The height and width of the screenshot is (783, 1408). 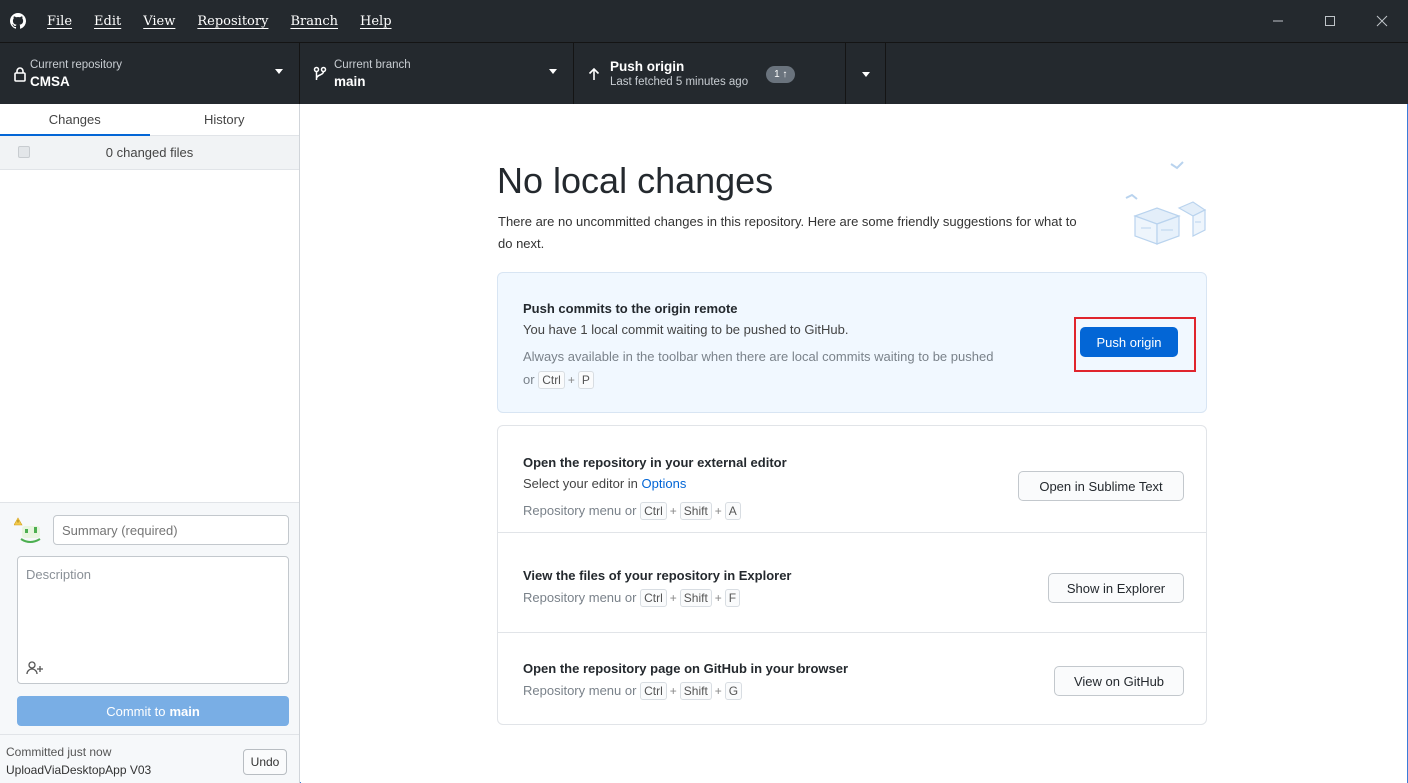 I want to click on show-in-explorer-button: Show in Explorer, so click(x=1116, y=588).